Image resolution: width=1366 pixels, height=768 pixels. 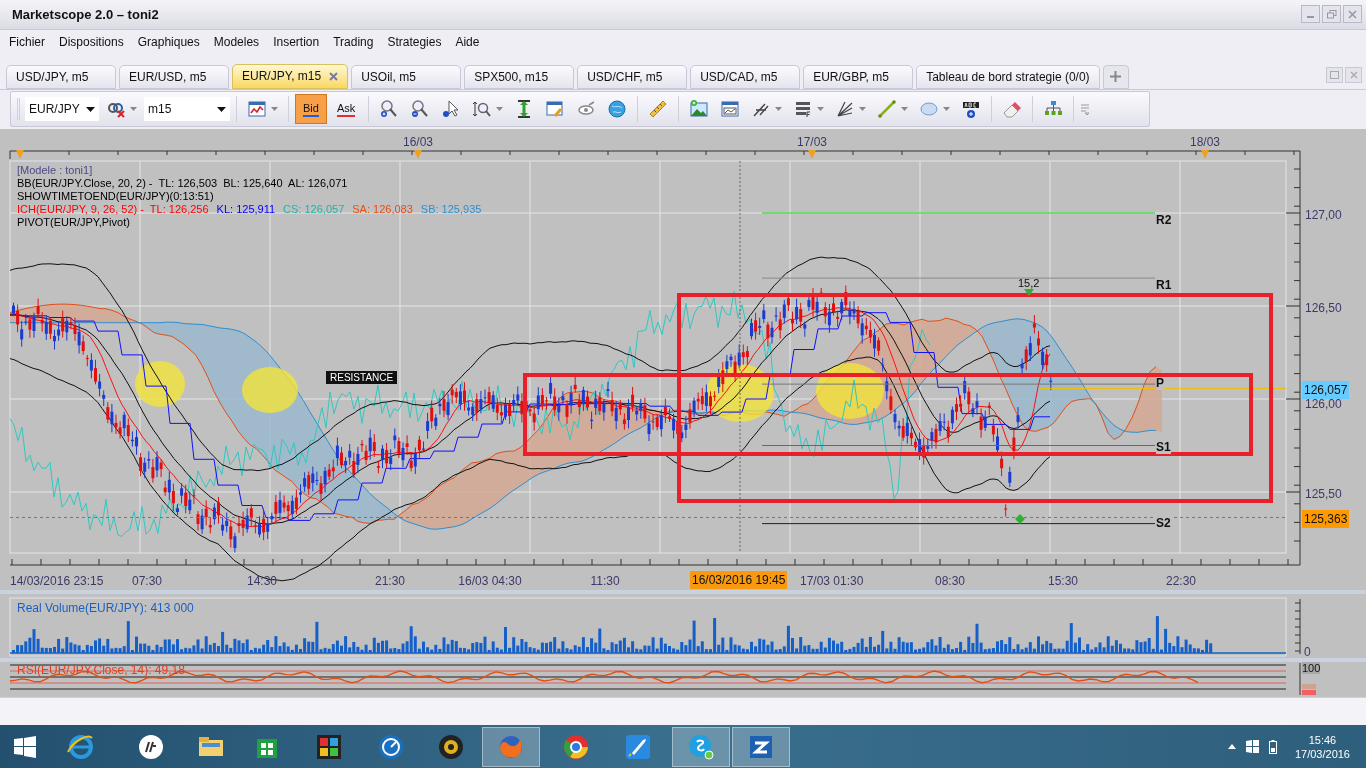 I want to click on tab: EUR/JPY, m15, so click(x=290, y=76).